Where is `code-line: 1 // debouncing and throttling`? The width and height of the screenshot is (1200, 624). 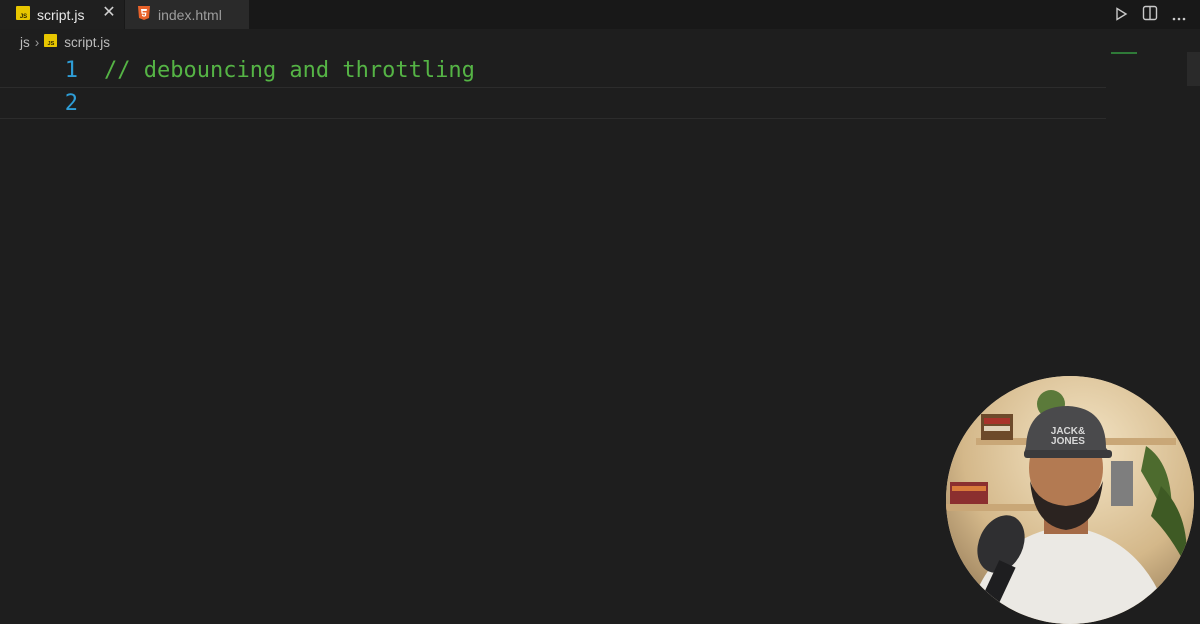
code-line: 1 // debouncing and throttling is located at coordinates (553, 70).